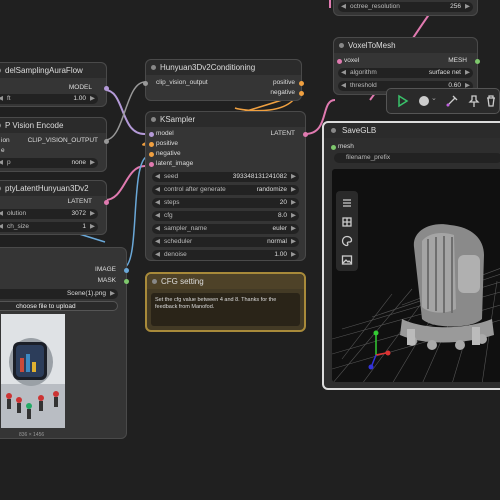 Image resolution: width=500 pixels, height=500 pixels. What do you see at coordinates (444, 72) in the screenshot?
I see `widget-value: surface net` at bounding box center [444, 72].